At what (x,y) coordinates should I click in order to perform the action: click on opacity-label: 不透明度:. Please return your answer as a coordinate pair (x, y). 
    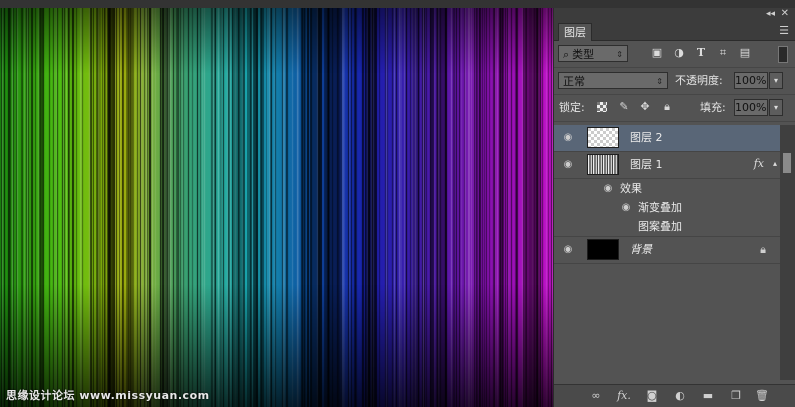
    Looking at the image, I should click on (699, 80).